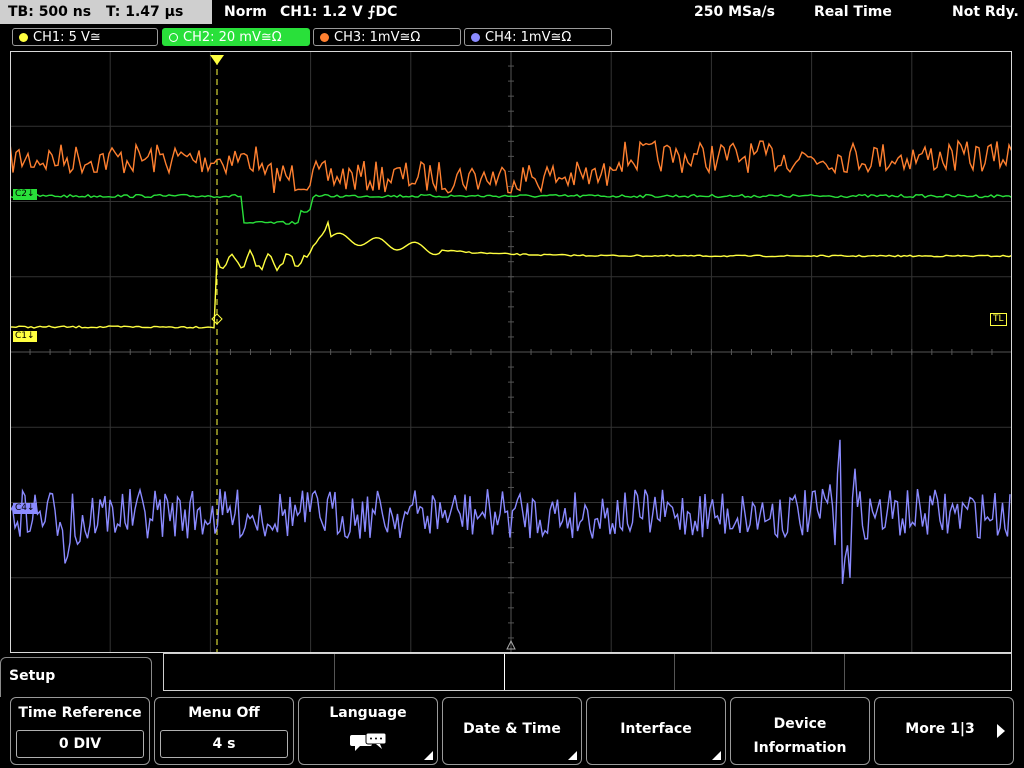 This screenshot has height=768, width=1024. I want to click on time-reference-value: 0 DIV, so click(80, 744).